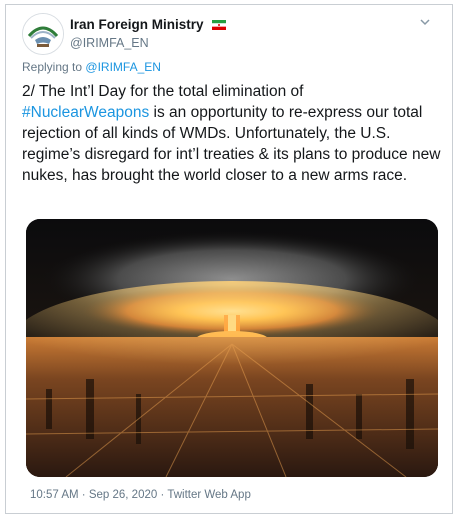  Describe the element at coordinates (218, 25) in the screenshot. I see `iran-flag-icon` at that location.